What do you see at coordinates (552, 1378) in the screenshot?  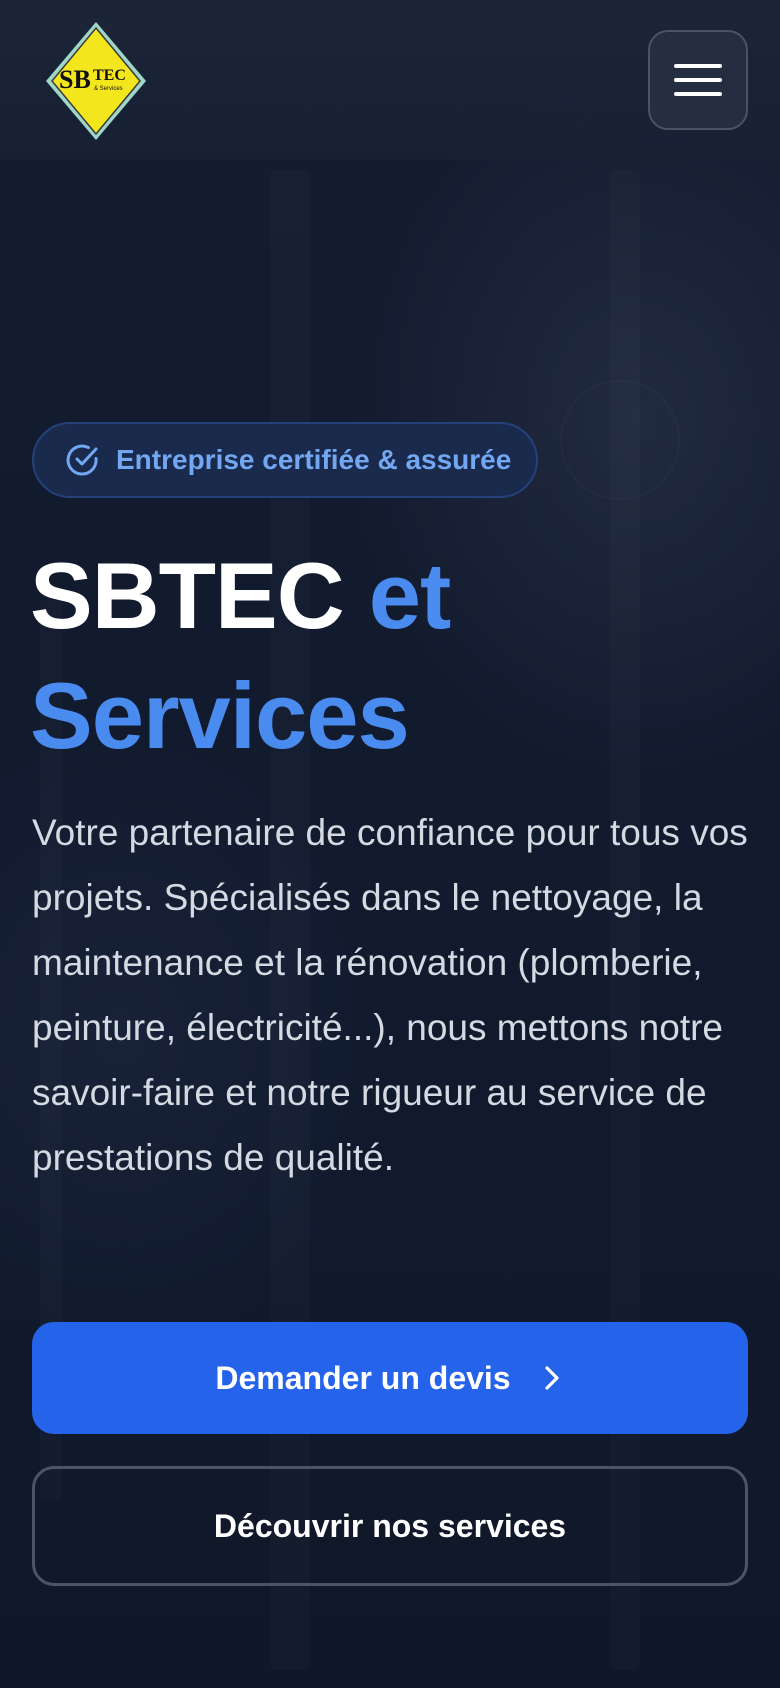 I see `chevron-right-icon` at bounding box center [552, 1378].